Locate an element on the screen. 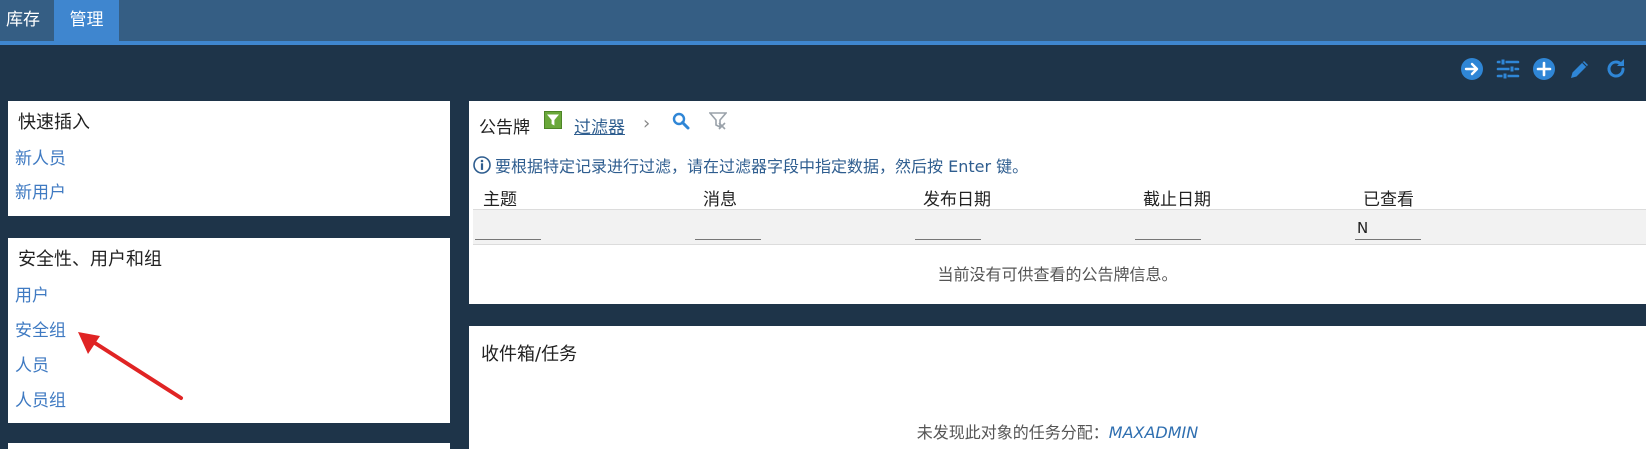 This screenshot has height=449, width=1646. filter-message-input is located at coordinates (728, 228).